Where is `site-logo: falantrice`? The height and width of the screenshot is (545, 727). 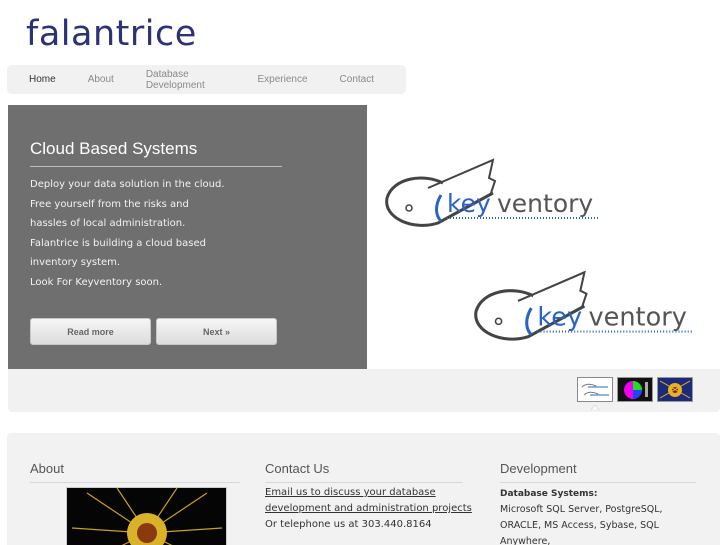 site-logo: falantrice is located at coordinates (111, 34).